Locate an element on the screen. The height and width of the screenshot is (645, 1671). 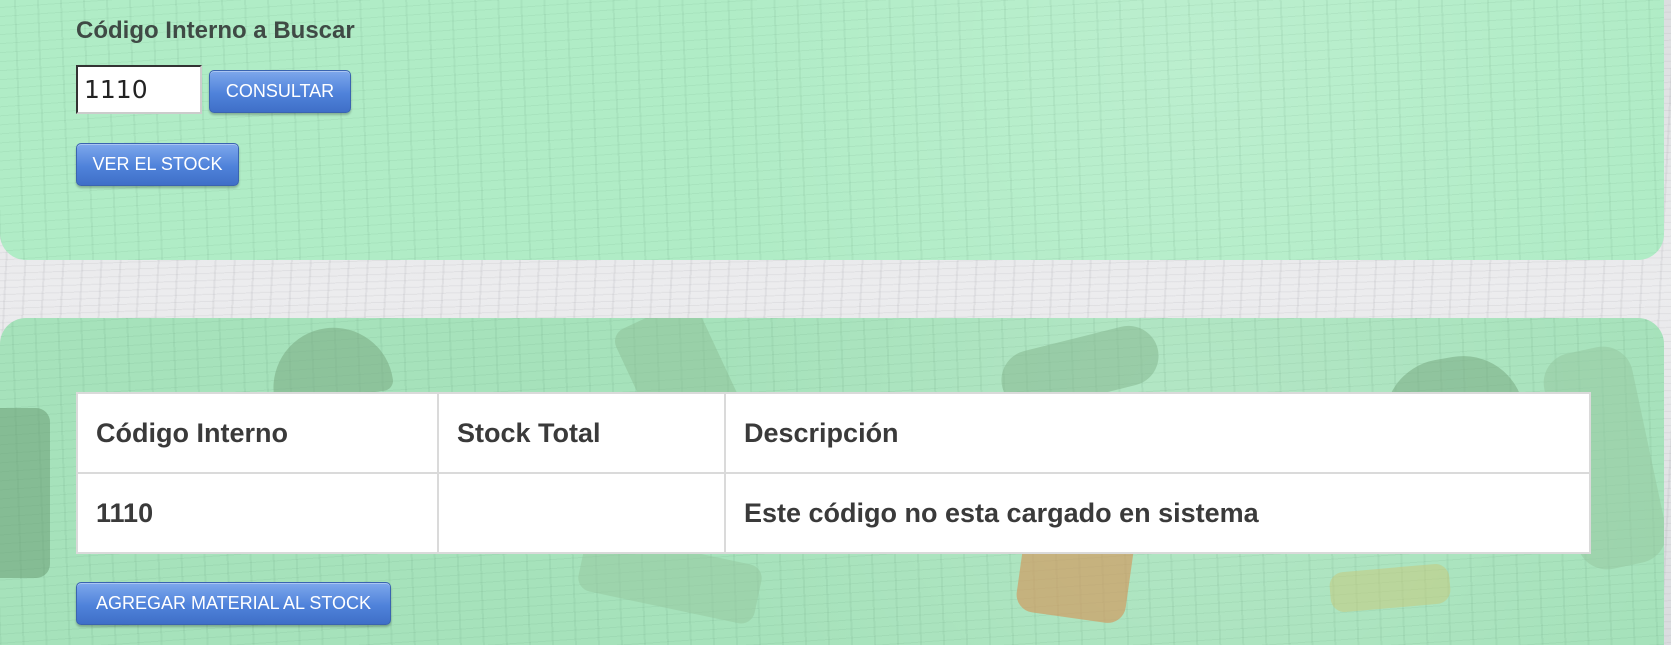
ver-stock-button: VER EL STOCK is located at coordinates (157, 164).